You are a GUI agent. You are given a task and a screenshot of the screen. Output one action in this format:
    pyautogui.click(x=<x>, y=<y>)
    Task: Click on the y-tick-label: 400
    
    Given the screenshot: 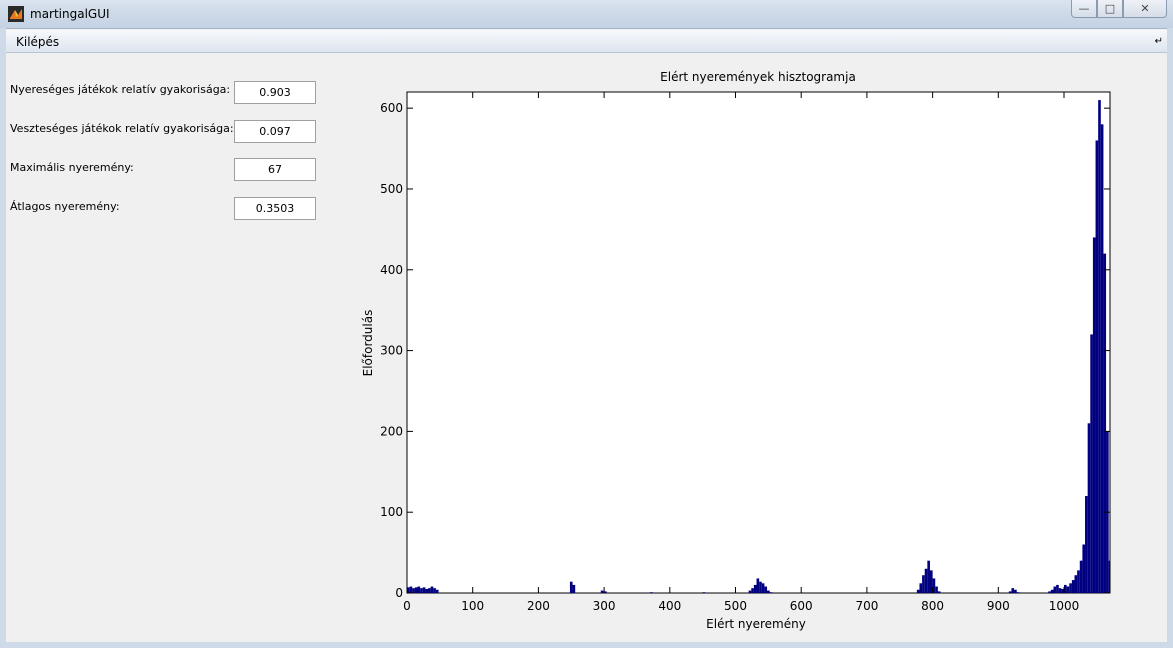 What is the action you would take?
    pyautogui.click(x=391, y=270)
    